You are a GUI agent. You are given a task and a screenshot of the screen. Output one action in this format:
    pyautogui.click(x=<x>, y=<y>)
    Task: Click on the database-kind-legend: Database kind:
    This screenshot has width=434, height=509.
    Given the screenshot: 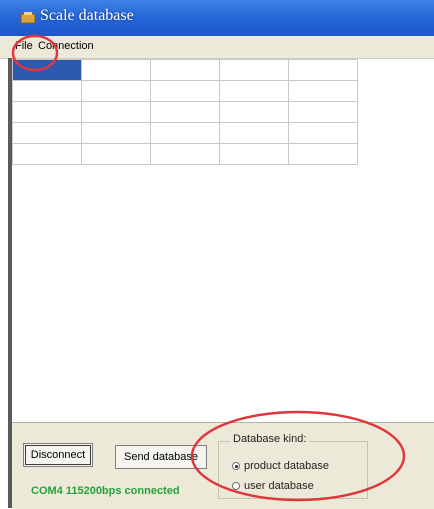 What is the action you would take?
    pyautogui.click(x=270, y=439)
    